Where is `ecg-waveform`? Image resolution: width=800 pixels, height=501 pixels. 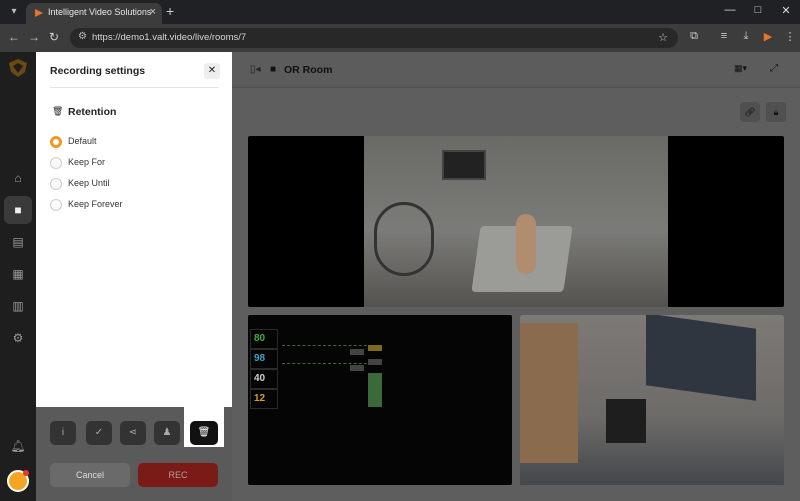
ecg-waveform is located at coordinates (327, 345).